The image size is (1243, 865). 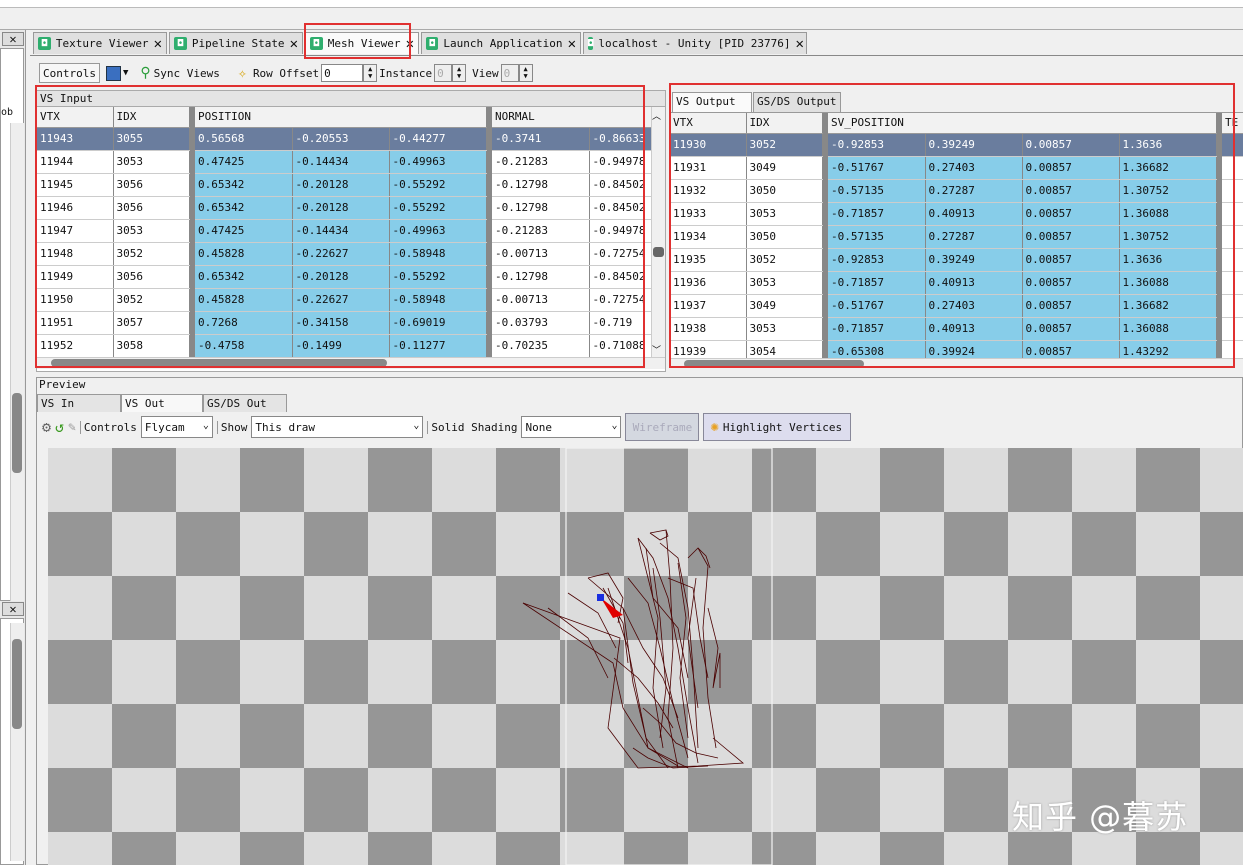 What do you see at coordinates (777, 427) in the screenshot?
I see `highlight-vertices-button: ✺ Highlight Vertices` at bounding box center [777, 427].